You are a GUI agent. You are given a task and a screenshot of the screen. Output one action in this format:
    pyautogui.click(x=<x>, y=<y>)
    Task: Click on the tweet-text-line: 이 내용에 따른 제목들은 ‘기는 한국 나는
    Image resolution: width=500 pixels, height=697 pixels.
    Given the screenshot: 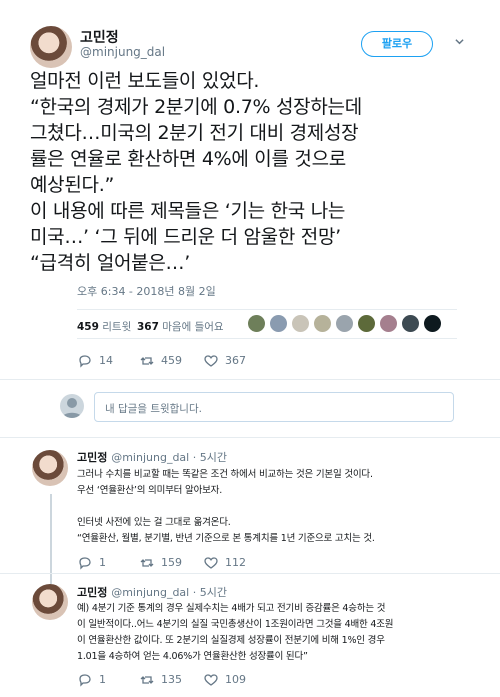 What is the action you would take?
    pyautogui.click(x=188, y=211)
    